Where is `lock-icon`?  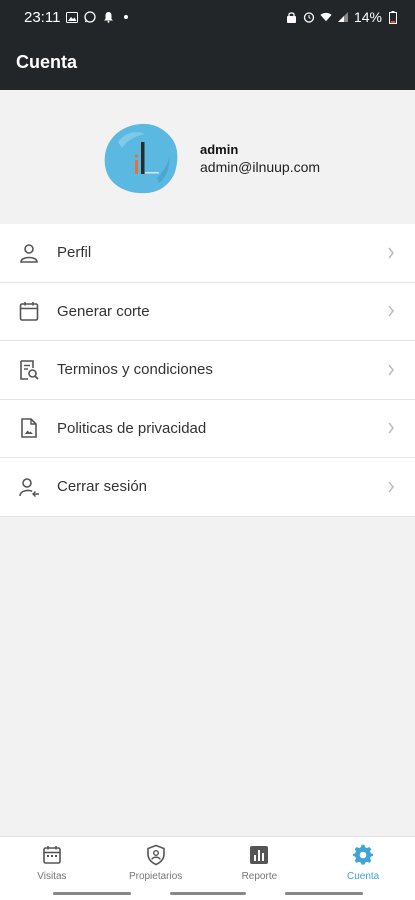
lock-icon is located at coordinates (292, 17).